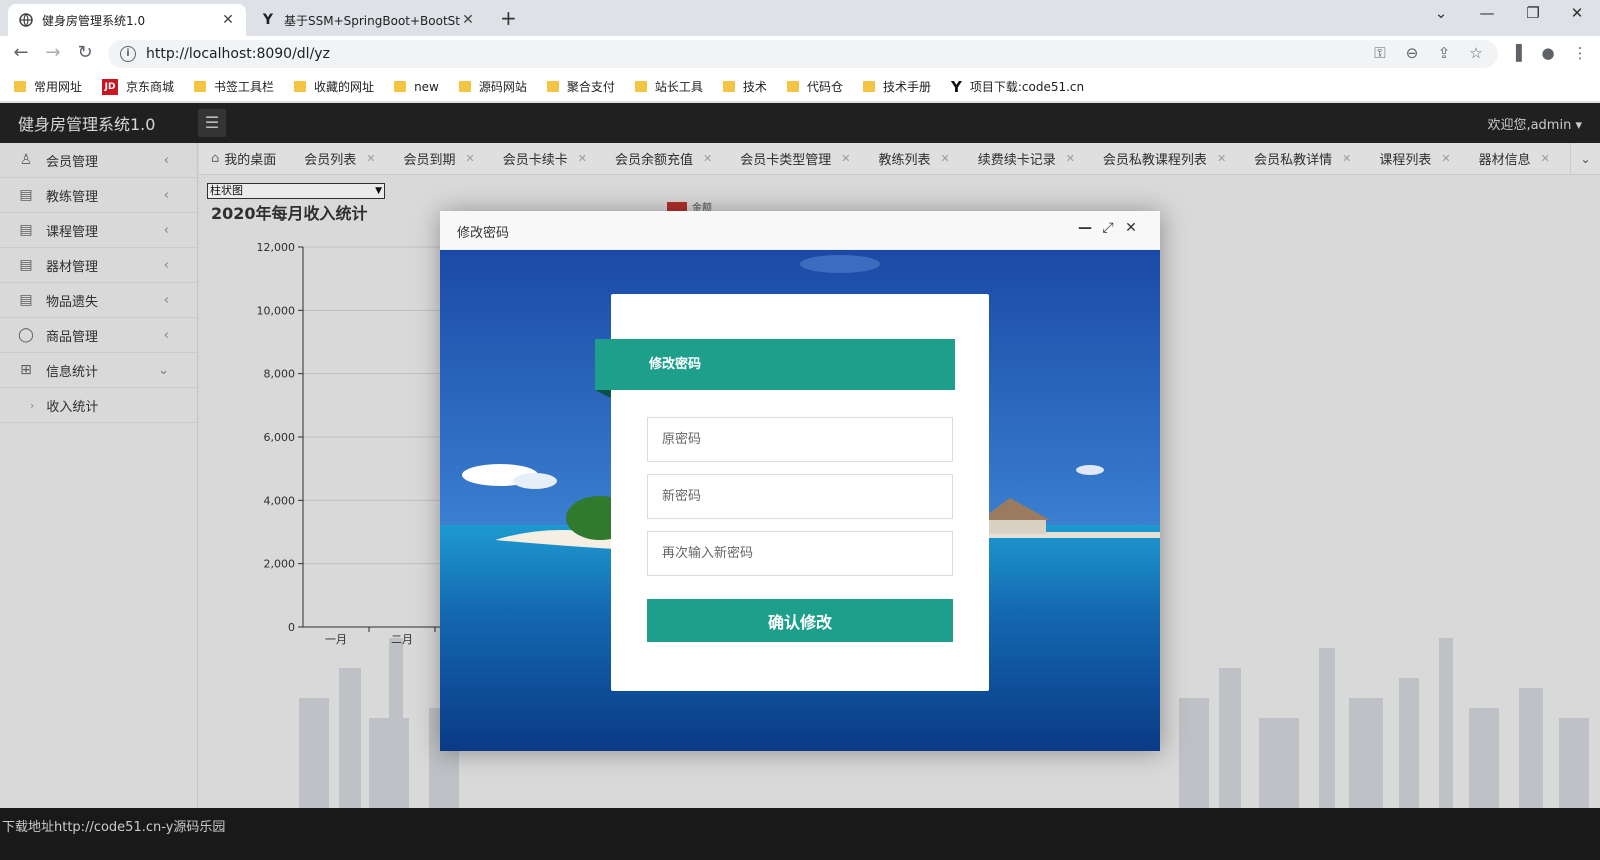 This screenshot has width=1600, height=860. Describe the element at coordinates (603, 394) in the screenshot. I see `ribbon-fold` at that location.